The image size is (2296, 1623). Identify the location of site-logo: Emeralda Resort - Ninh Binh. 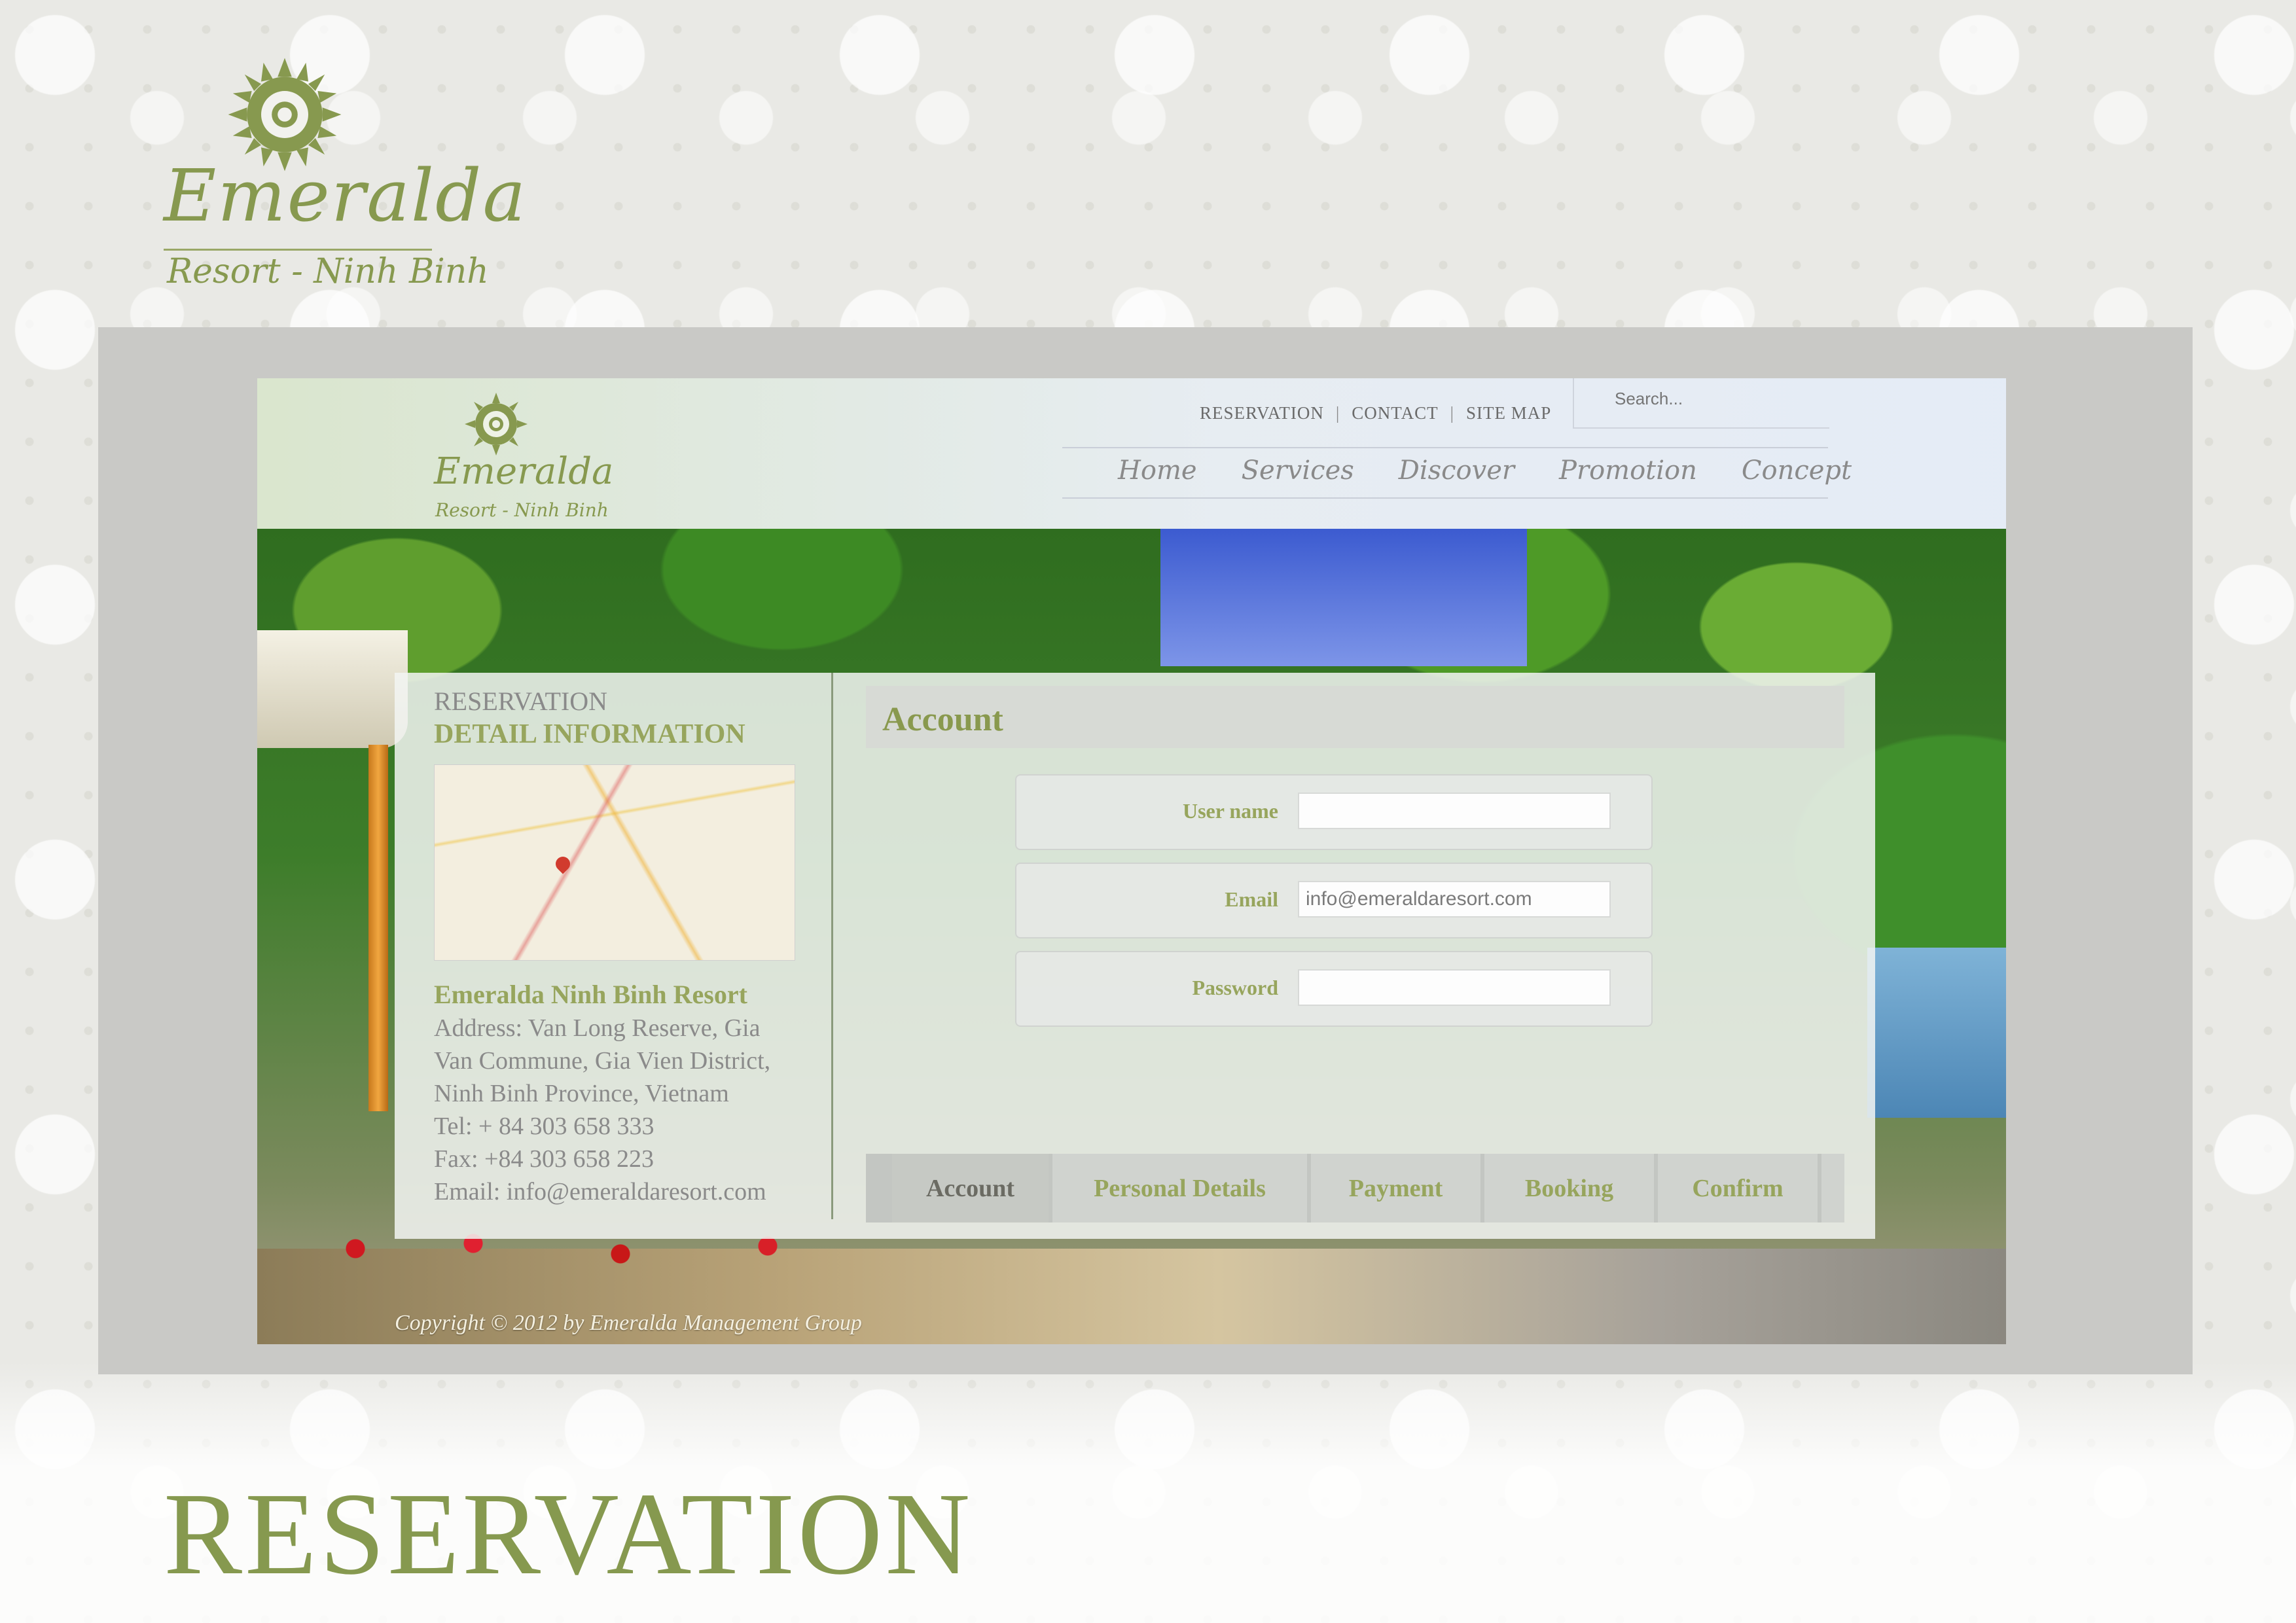
(523, 456).